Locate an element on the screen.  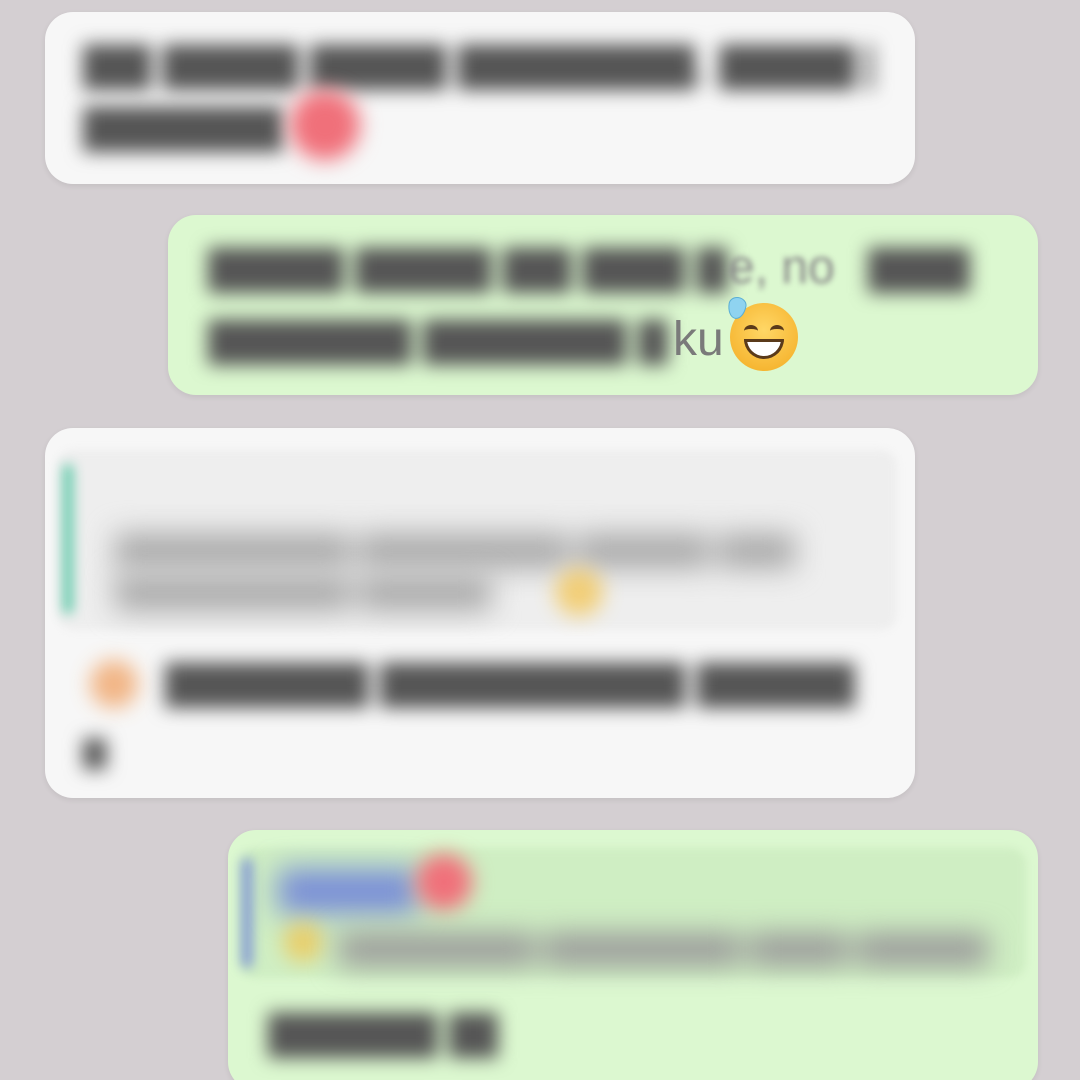
message-text-blurred: ▇▇▇ is located at coordinates (919, 267).